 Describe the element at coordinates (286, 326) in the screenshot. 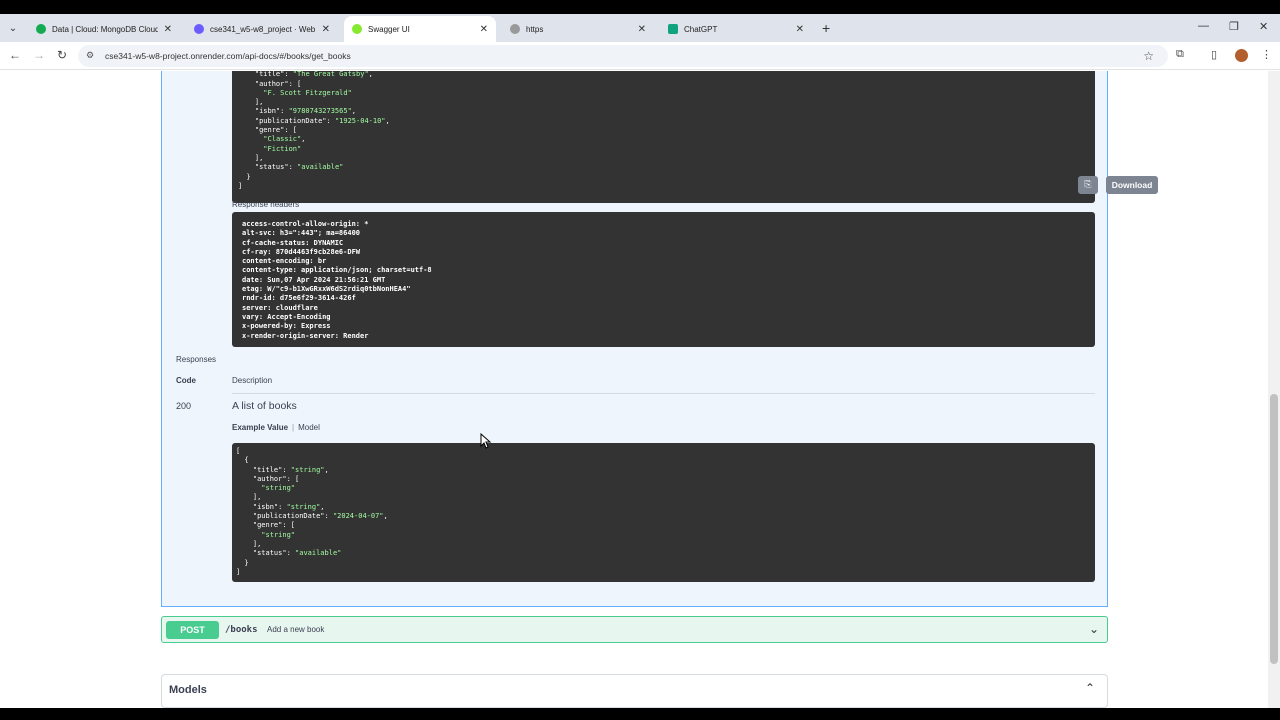

I see `response-header-line: x-powered-by: Express` at that location.